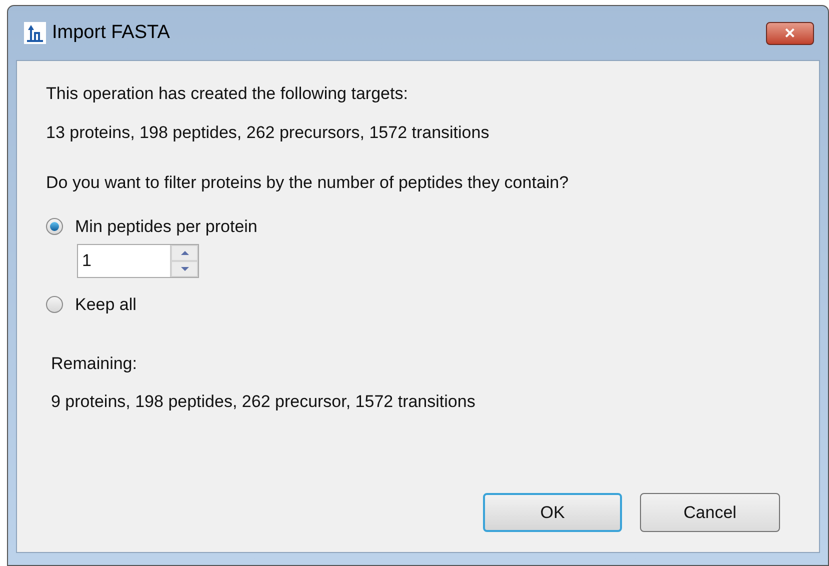  What do you see at coordinates (308, 183) in the screenshot?
I see `question-text: Do you want to filter proteins by the number of peptides they contain?` at bounding box center [308, 183].